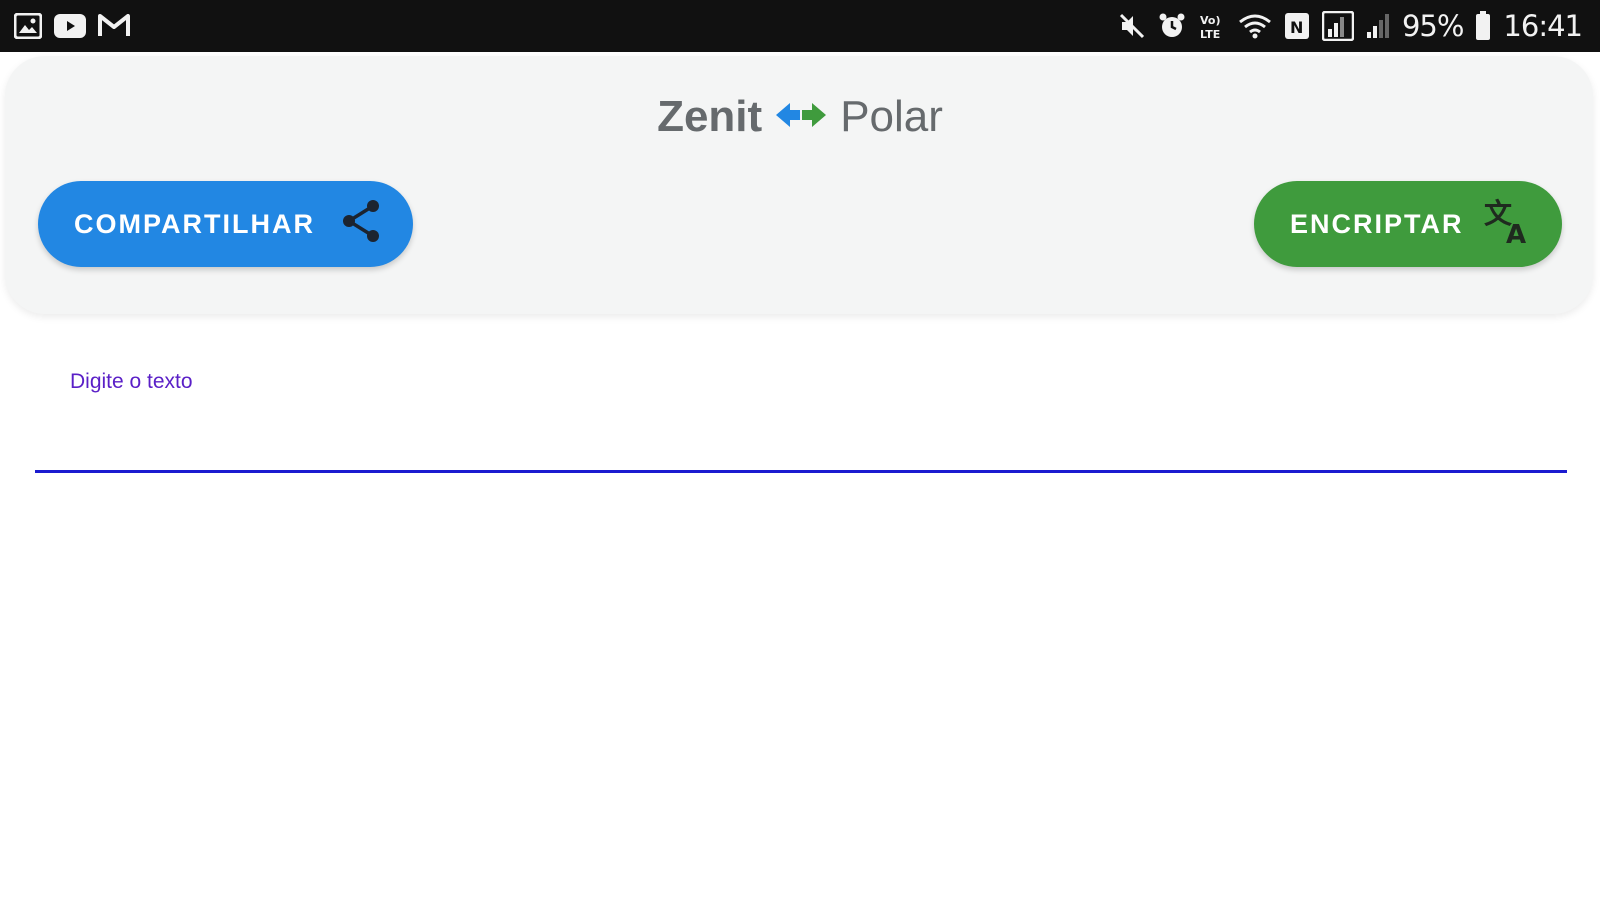 This screenshot has width=1600, height=900. What do you see at coordinates (1377, 223) in the screenshot?
I see `encrypt-button-label: ENCRIPTAR` at bounding box center [1377, 223].